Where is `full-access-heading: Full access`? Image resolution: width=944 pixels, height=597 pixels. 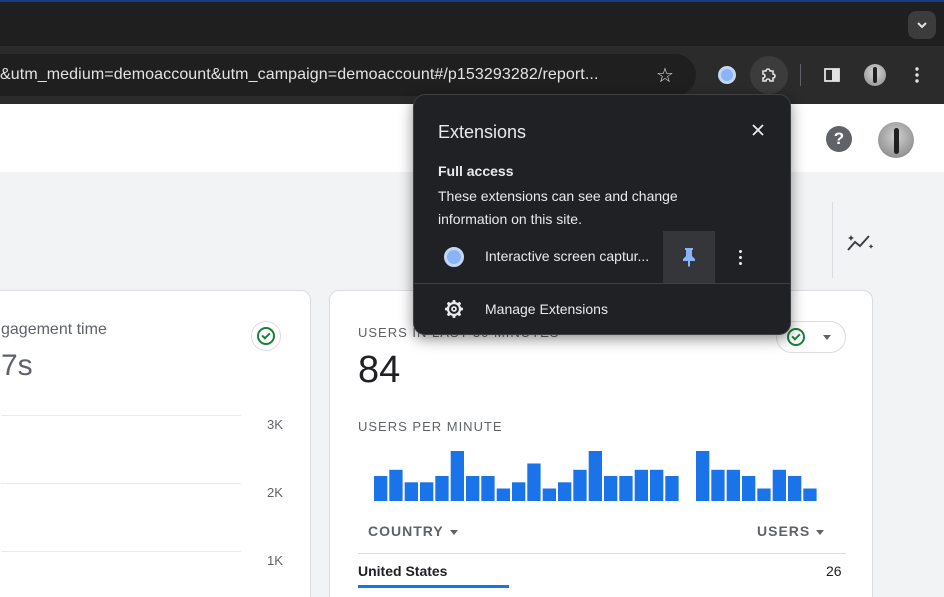
full-access-heading: Full access is located at coordinates (476, 171).